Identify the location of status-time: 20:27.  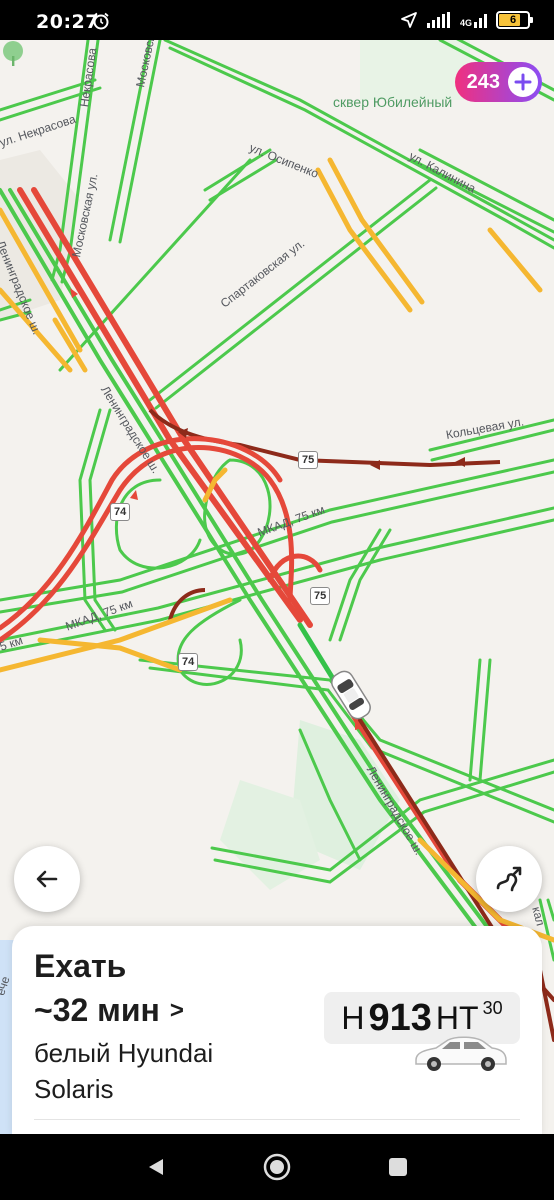
(67, 22).